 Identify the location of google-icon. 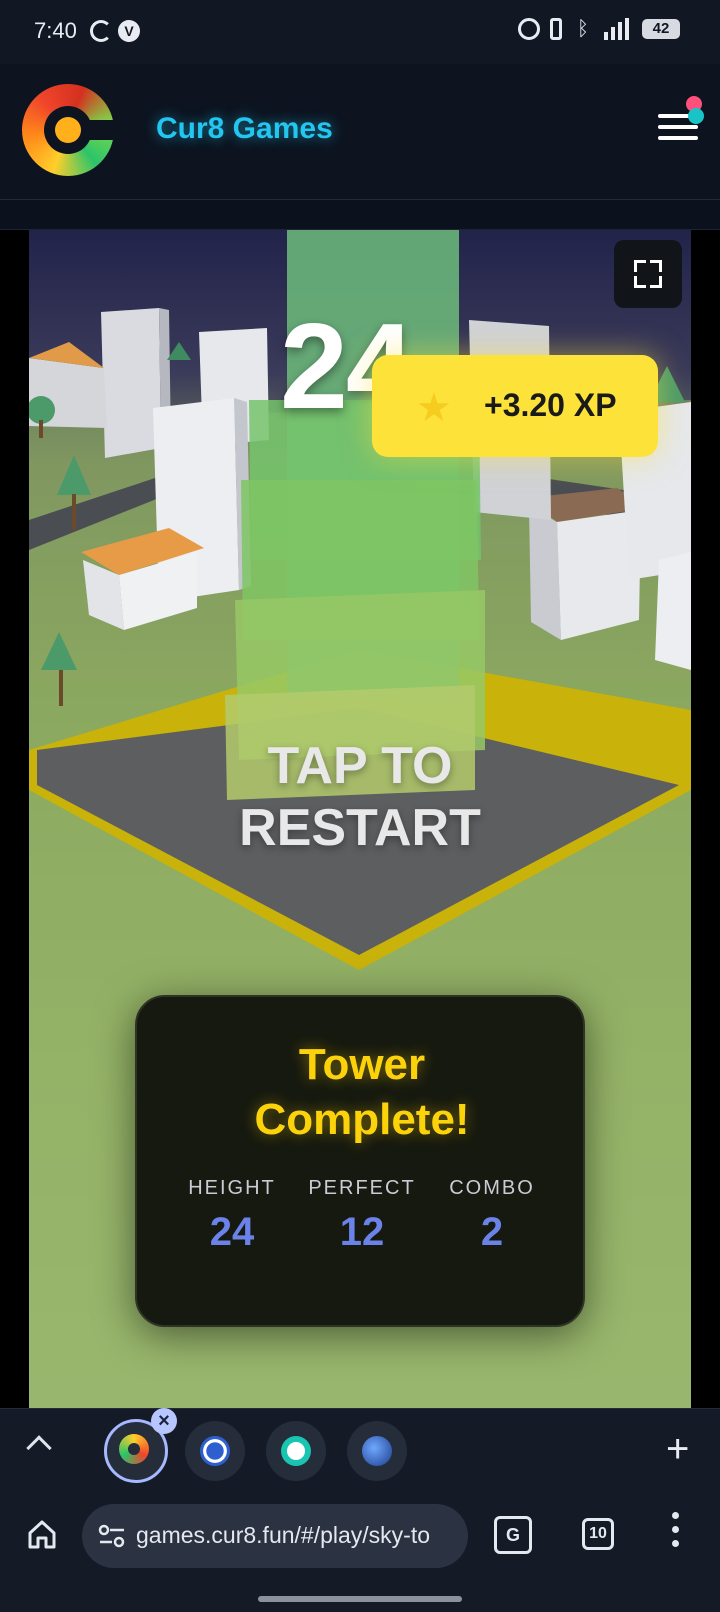
(101, 31).